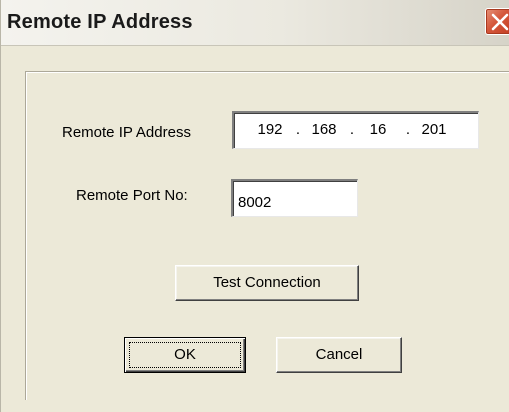 Image resolution: width=509 pixels, height=412 pixels. What do you see at coordinates (270, 129) in the screenshot?
I see `ip-octet-1: 192` at bounding box center [270, 129].